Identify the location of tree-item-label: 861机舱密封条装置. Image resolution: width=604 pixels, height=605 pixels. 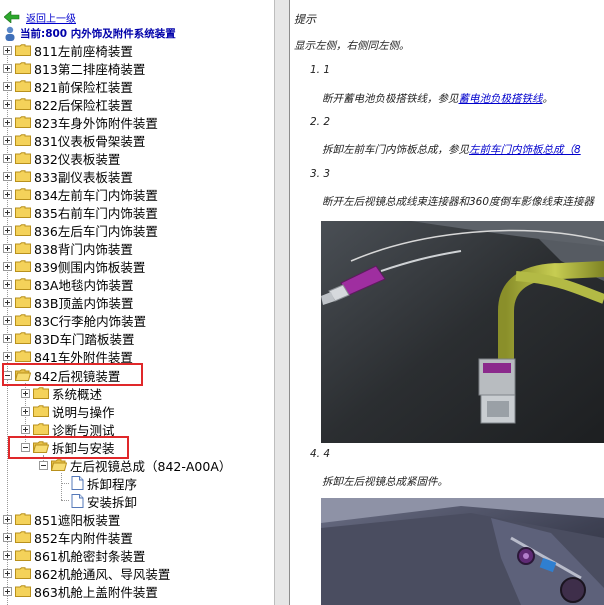
(89, 555).